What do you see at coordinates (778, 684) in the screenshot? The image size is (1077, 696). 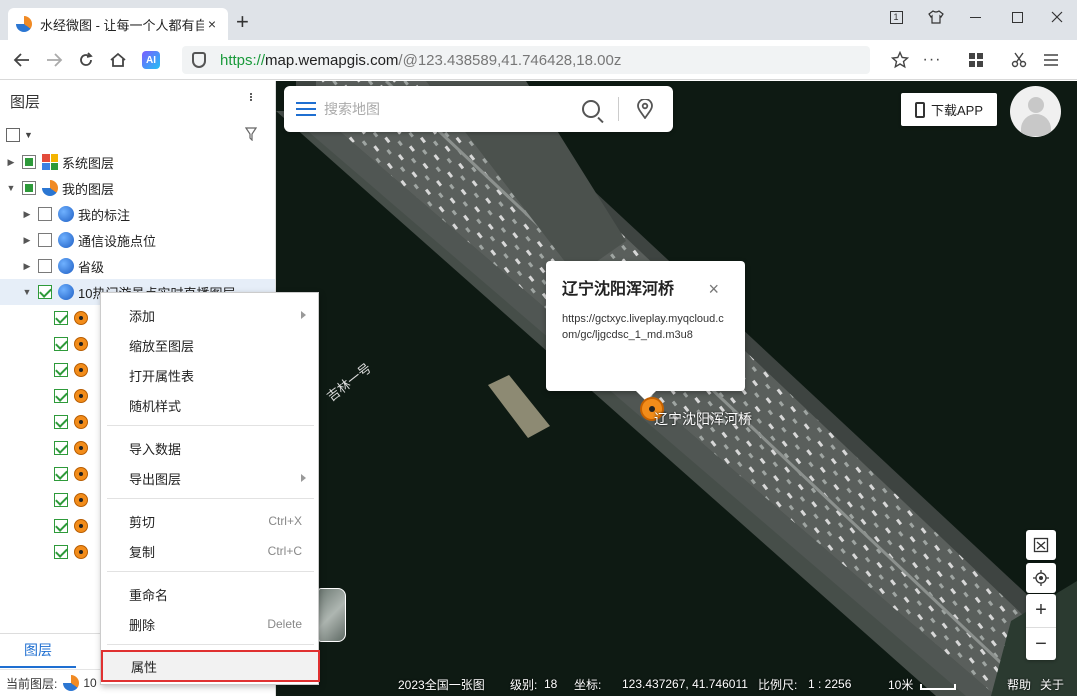 I see `scale-label: 比例尺:` at bounding box center [778, 684].